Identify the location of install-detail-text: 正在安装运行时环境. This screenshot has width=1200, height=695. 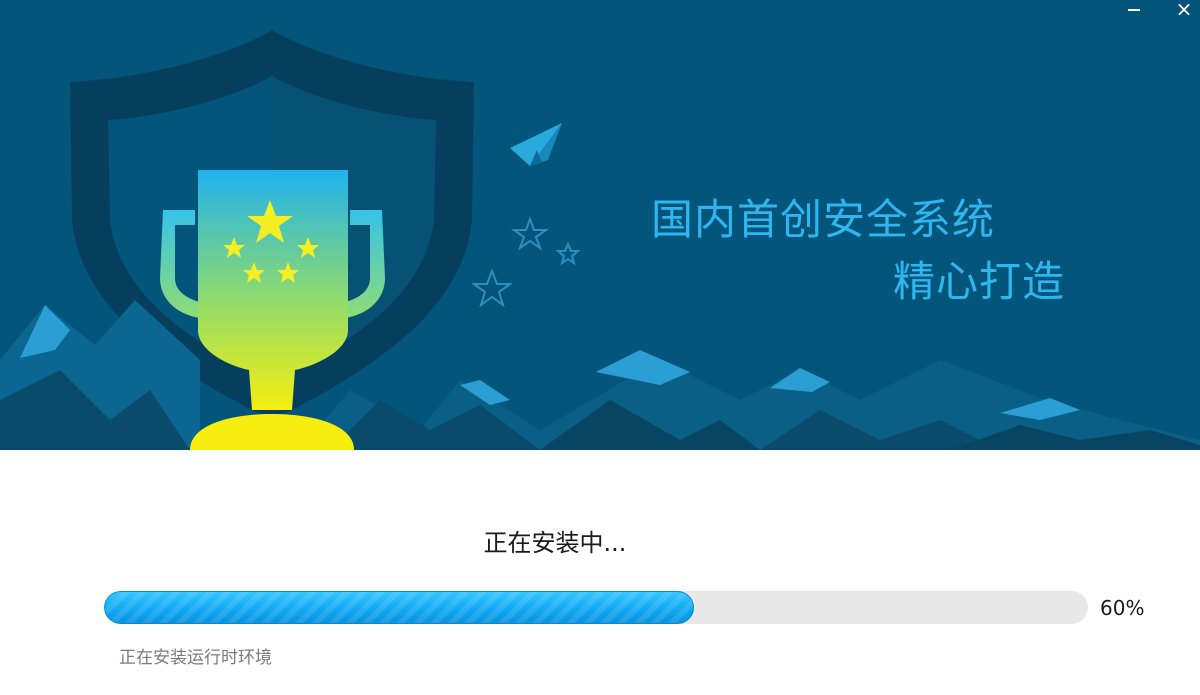
(195, 658).